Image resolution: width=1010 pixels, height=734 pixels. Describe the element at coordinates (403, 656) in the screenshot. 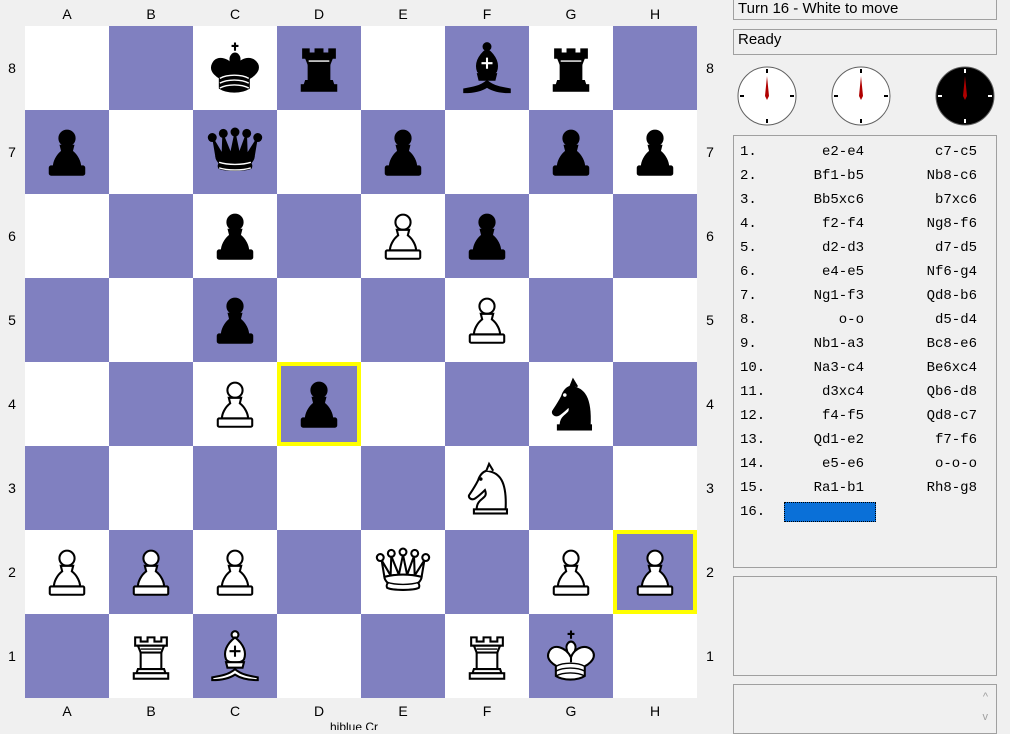

I see `square-e1` at that location.